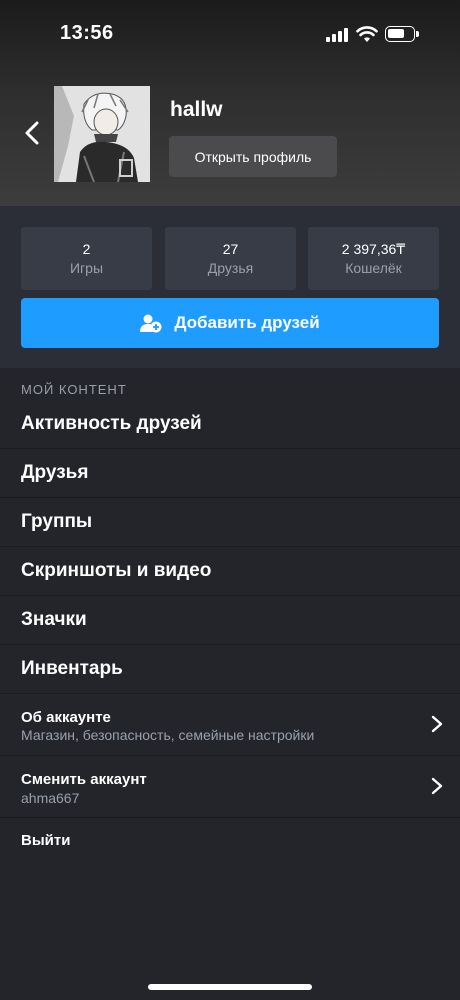  Describe the element at coordinates (230, 787) in the screenshot. I see `switch-account-item: Сменить аккаунт ahma667` at that location.